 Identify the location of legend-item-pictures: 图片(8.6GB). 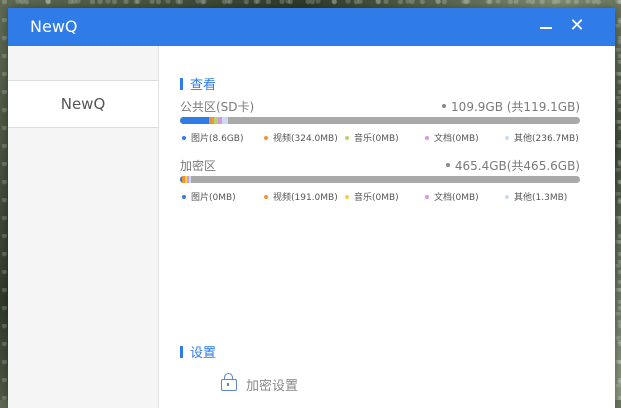
(212, 137).